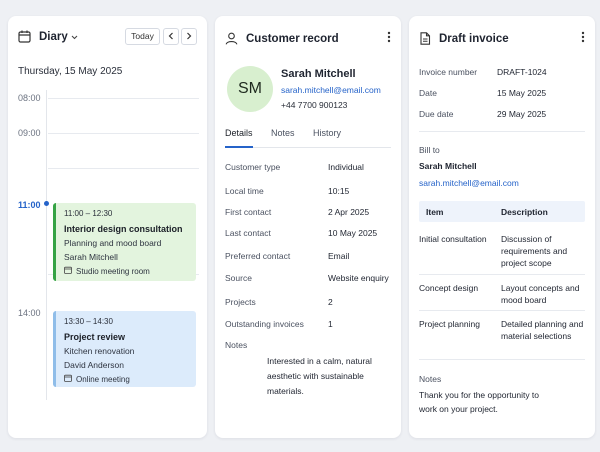 The width and height of the screenshot is (600, 452). What do you see at coordinates (453, 239) in the screenshot?
I see `table-row-item: Initial consultation` at bounding box center [453, 239].